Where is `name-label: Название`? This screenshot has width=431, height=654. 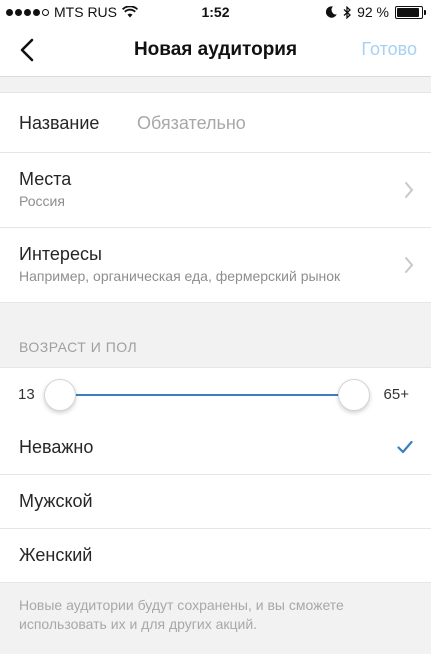
name-label: Название is located at coordinates (59, 123).